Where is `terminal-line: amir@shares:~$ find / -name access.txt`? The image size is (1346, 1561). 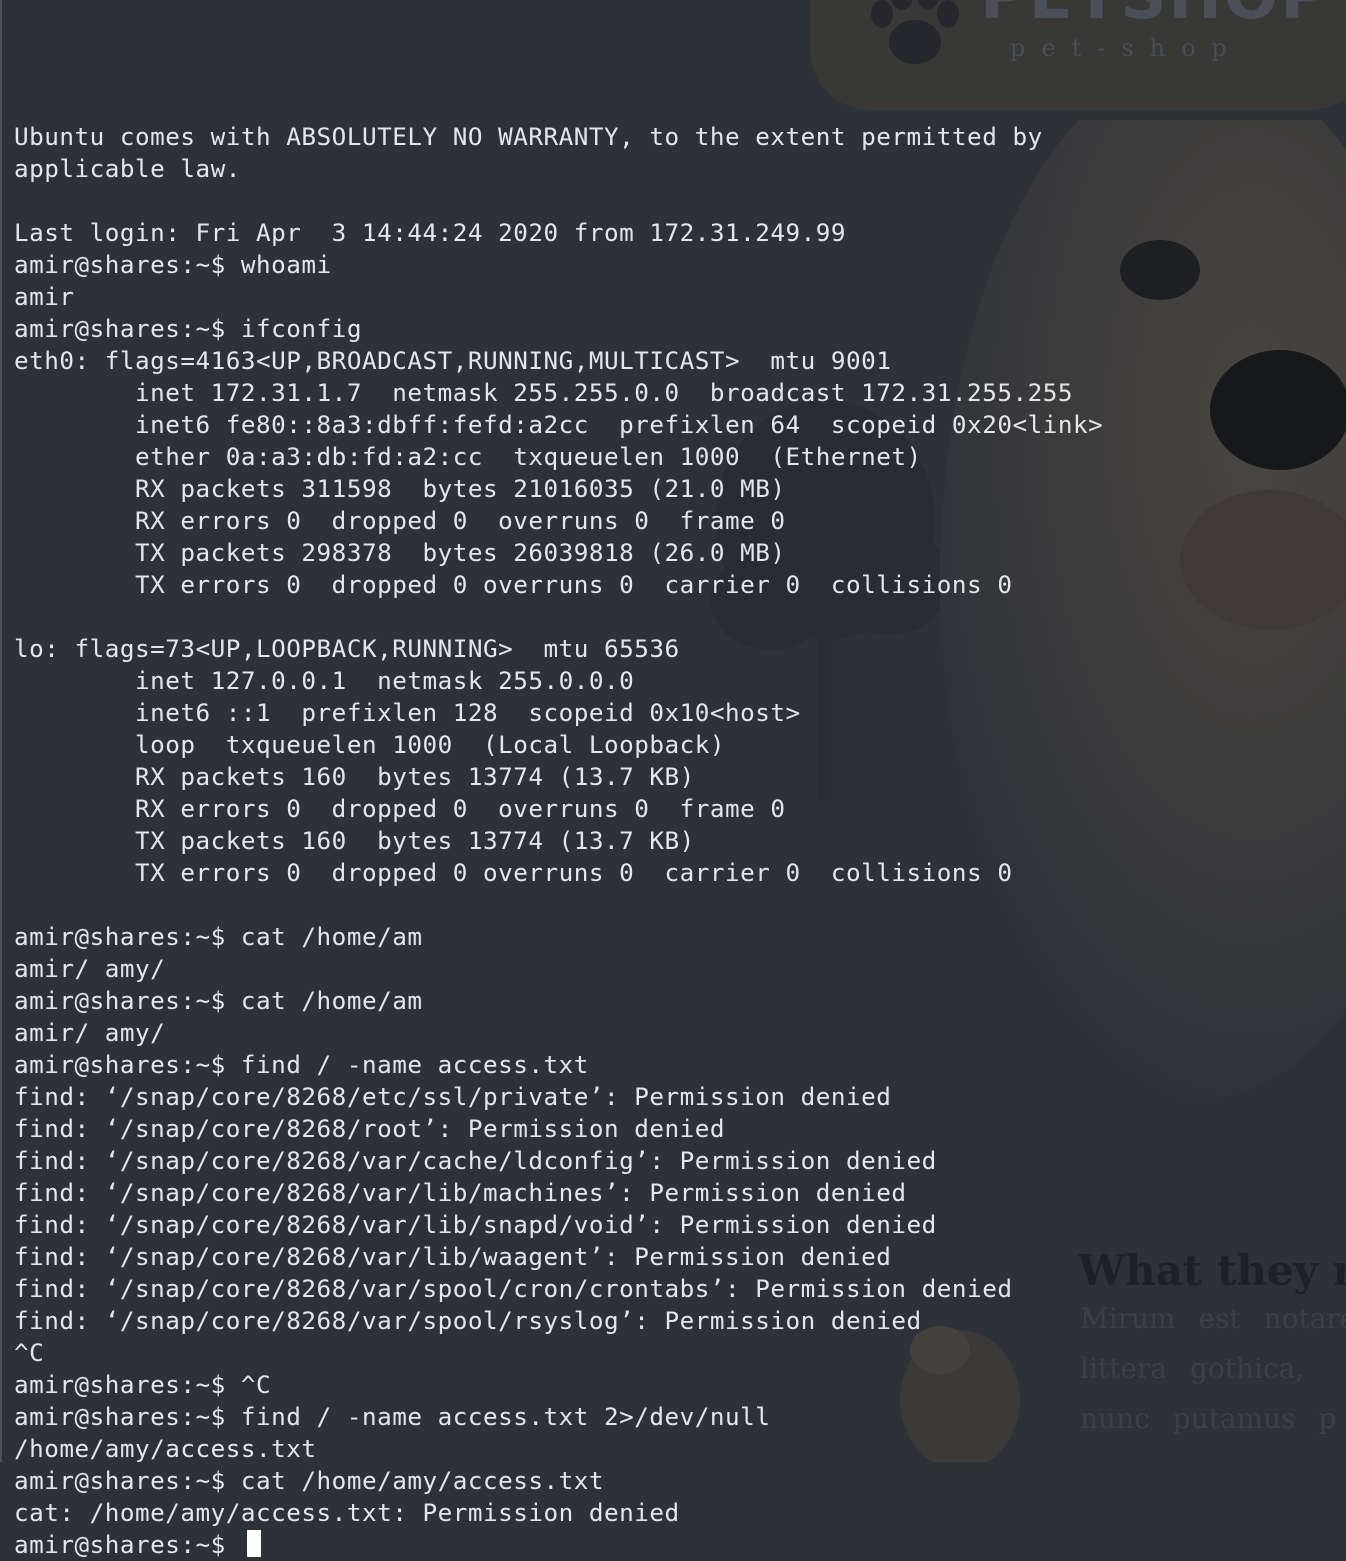
terminal-line: amir@shares:~$ find / -name access.txt is located at coordinates (301, 1064).